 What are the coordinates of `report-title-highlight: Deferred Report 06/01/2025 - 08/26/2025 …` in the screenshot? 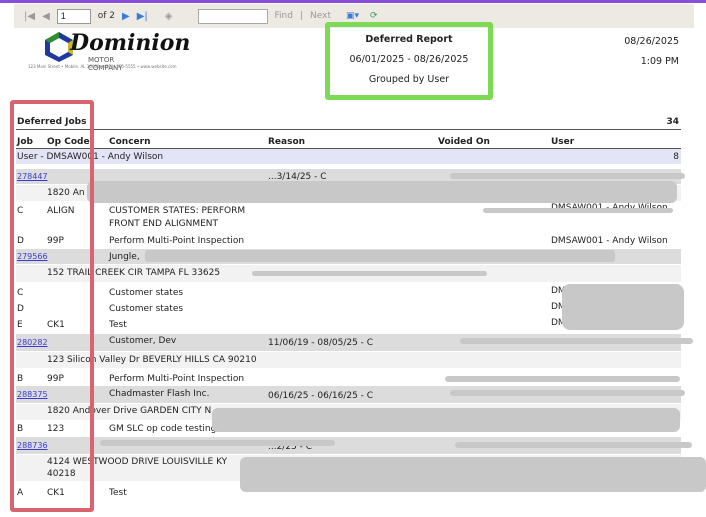 It's located at (409, 61).